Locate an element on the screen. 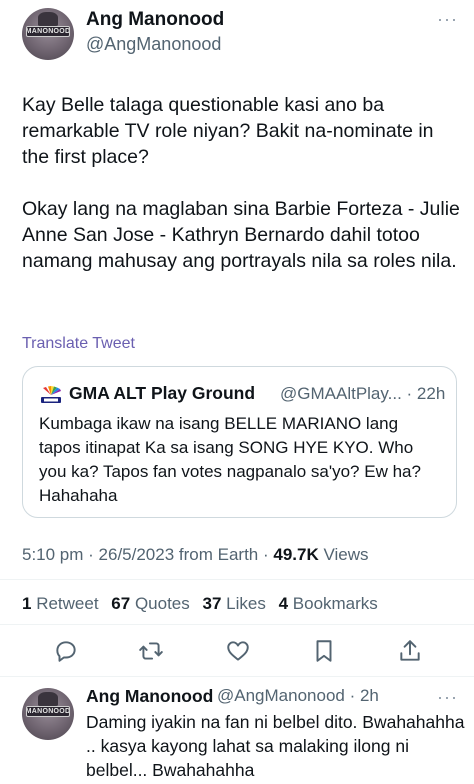 This screenshot has height=784, width=474. retweets-label: Retweet is located at coordinates (65, 603).